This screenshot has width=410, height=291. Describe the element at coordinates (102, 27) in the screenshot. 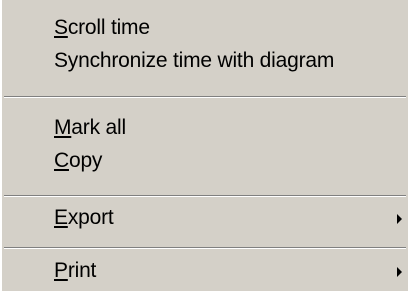

I see `menu-item-label: Scroll time` at that location.